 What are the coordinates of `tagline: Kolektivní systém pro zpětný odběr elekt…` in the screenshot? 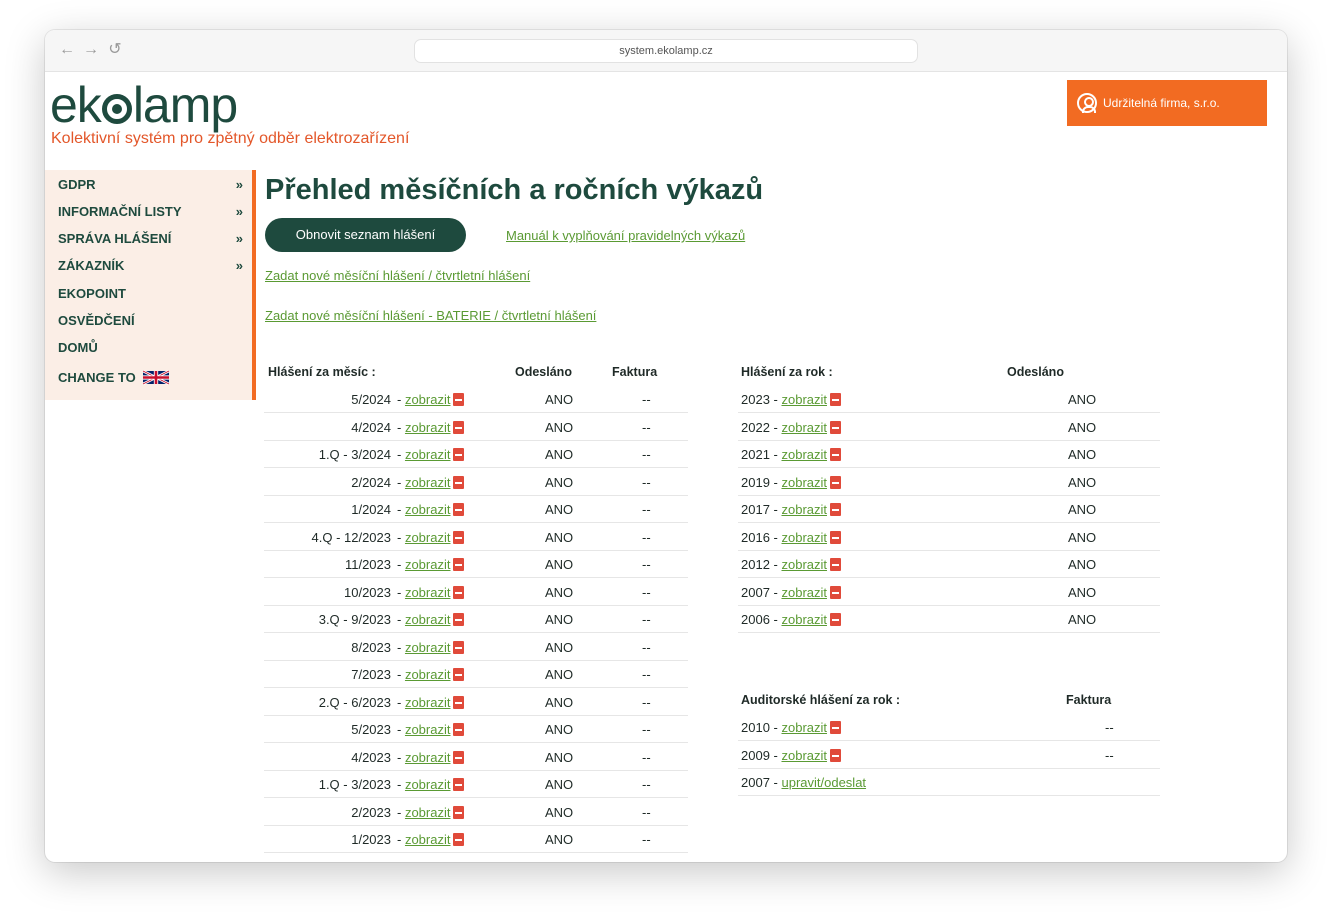 It's located at (230, 138).